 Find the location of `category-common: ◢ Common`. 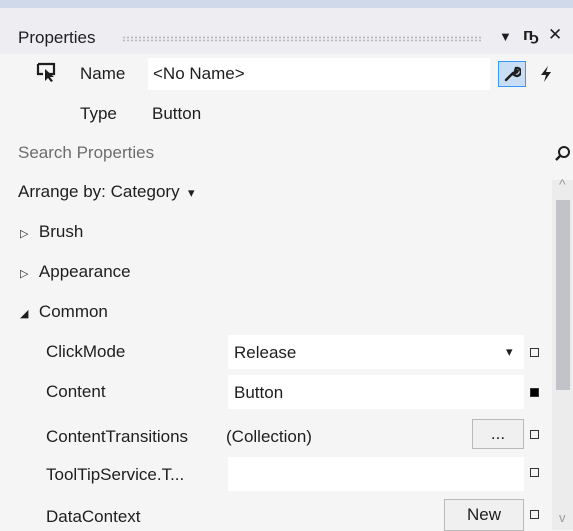

category-common: ◢ Common is located at coordinates (64, 312).